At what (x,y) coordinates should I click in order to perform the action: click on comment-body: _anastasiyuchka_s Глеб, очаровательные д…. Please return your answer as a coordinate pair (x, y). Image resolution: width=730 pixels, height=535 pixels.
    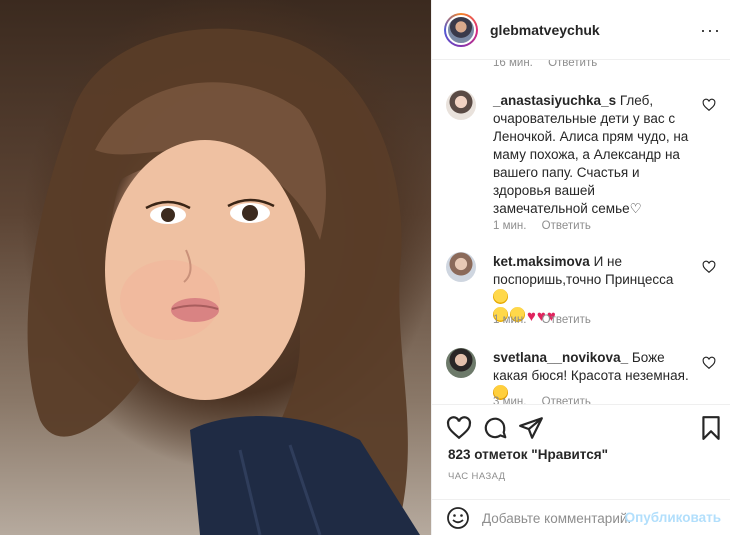
    Looking at the image, I should click on (593, 155).